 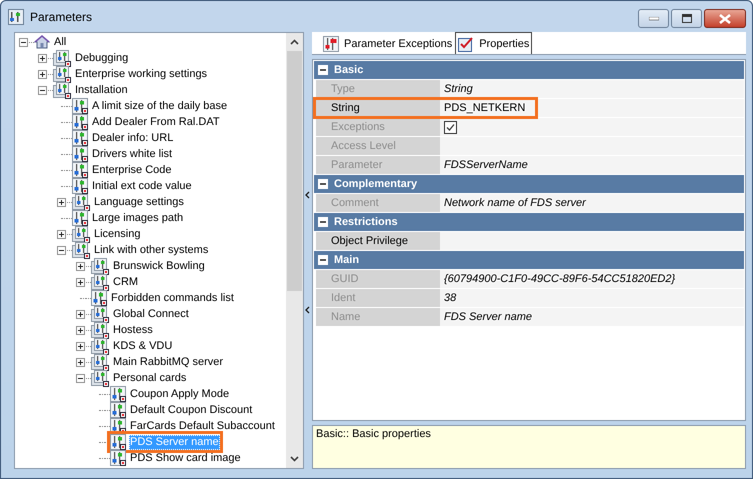 What do you see at coordinates (150, 378) in the screenshot?
I see `tree-item: Personal cards` at bounding box center [150, 378].